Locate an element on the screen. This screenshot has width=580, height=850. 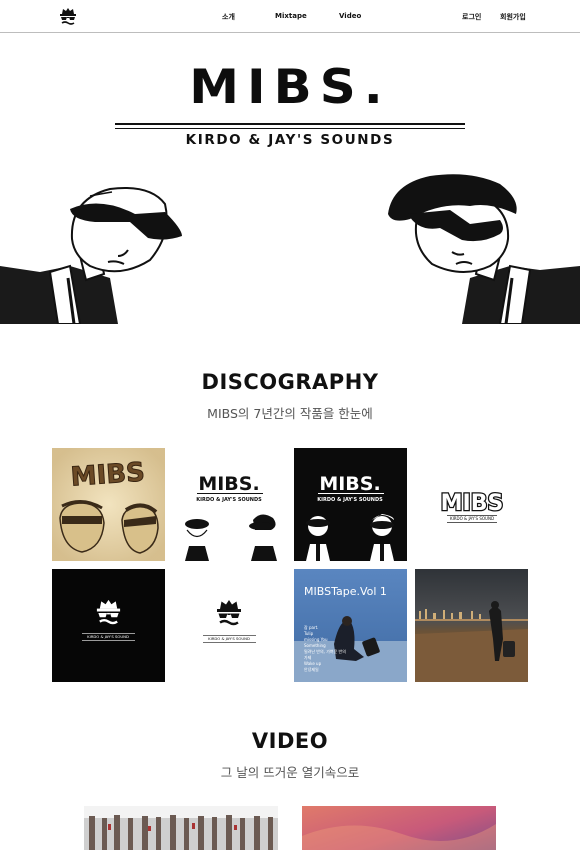
nav-mixtape: Mixtape is located at coordinates (291, 16).